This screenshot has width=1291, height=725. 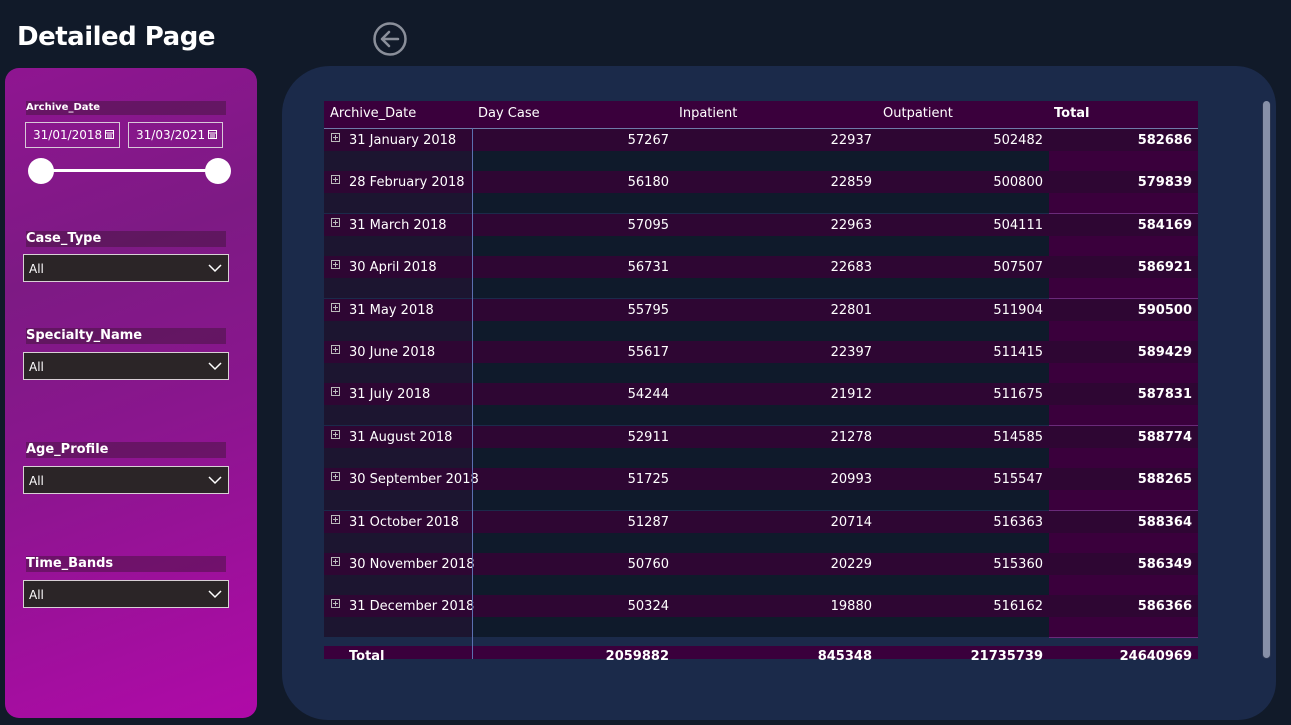 I want to click on case-type-dropdown: All, so click(x=126, y=268).